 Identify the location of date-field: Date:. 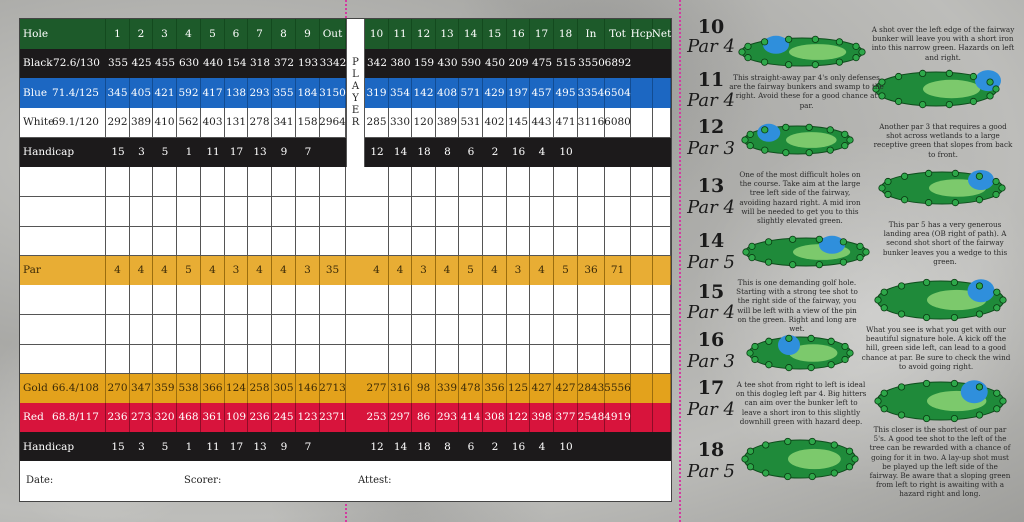
(39, 480).